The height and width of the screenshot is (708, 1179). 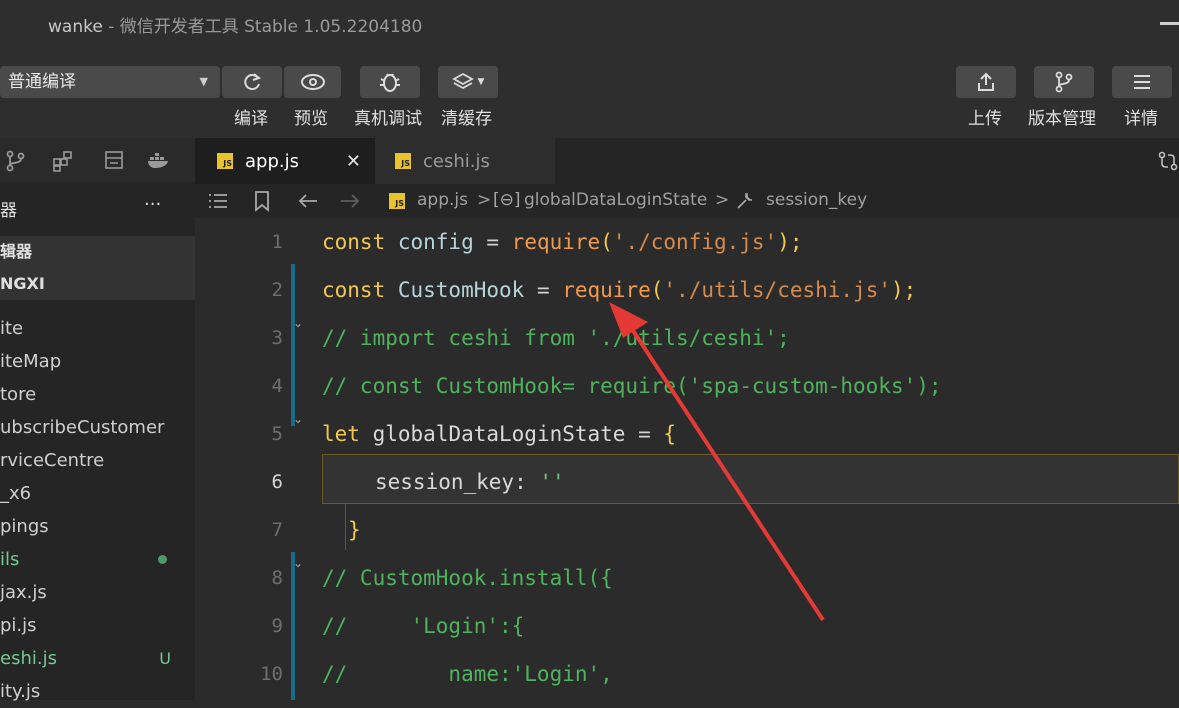 I want to click on file-tree-item: tore, so click(x=97, y=394).